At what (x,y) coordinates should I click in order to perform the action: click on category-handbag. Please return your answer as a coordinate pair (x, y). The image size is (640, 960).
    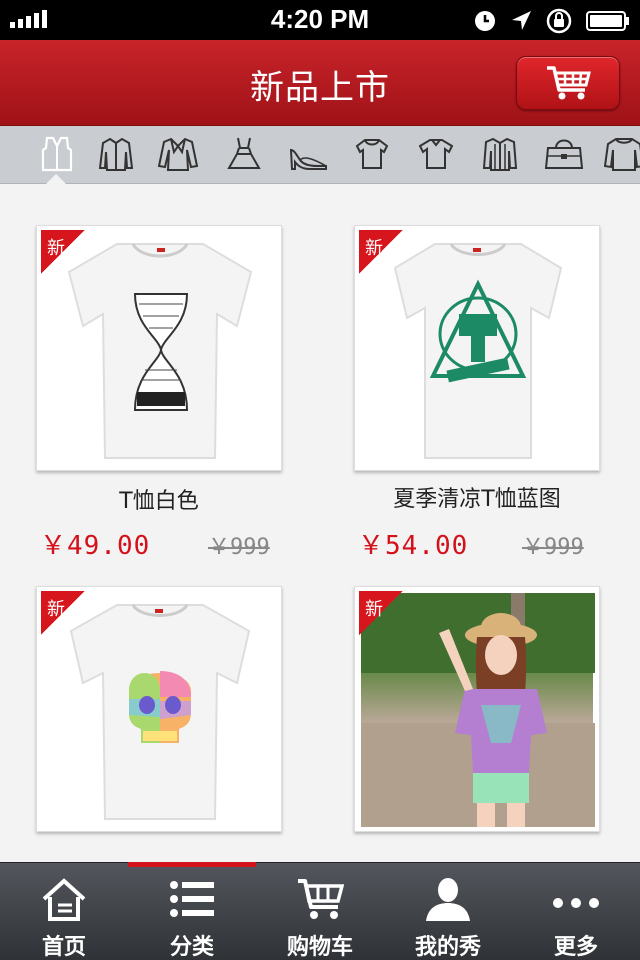
    Looking at the image, I should click on (564, 154).